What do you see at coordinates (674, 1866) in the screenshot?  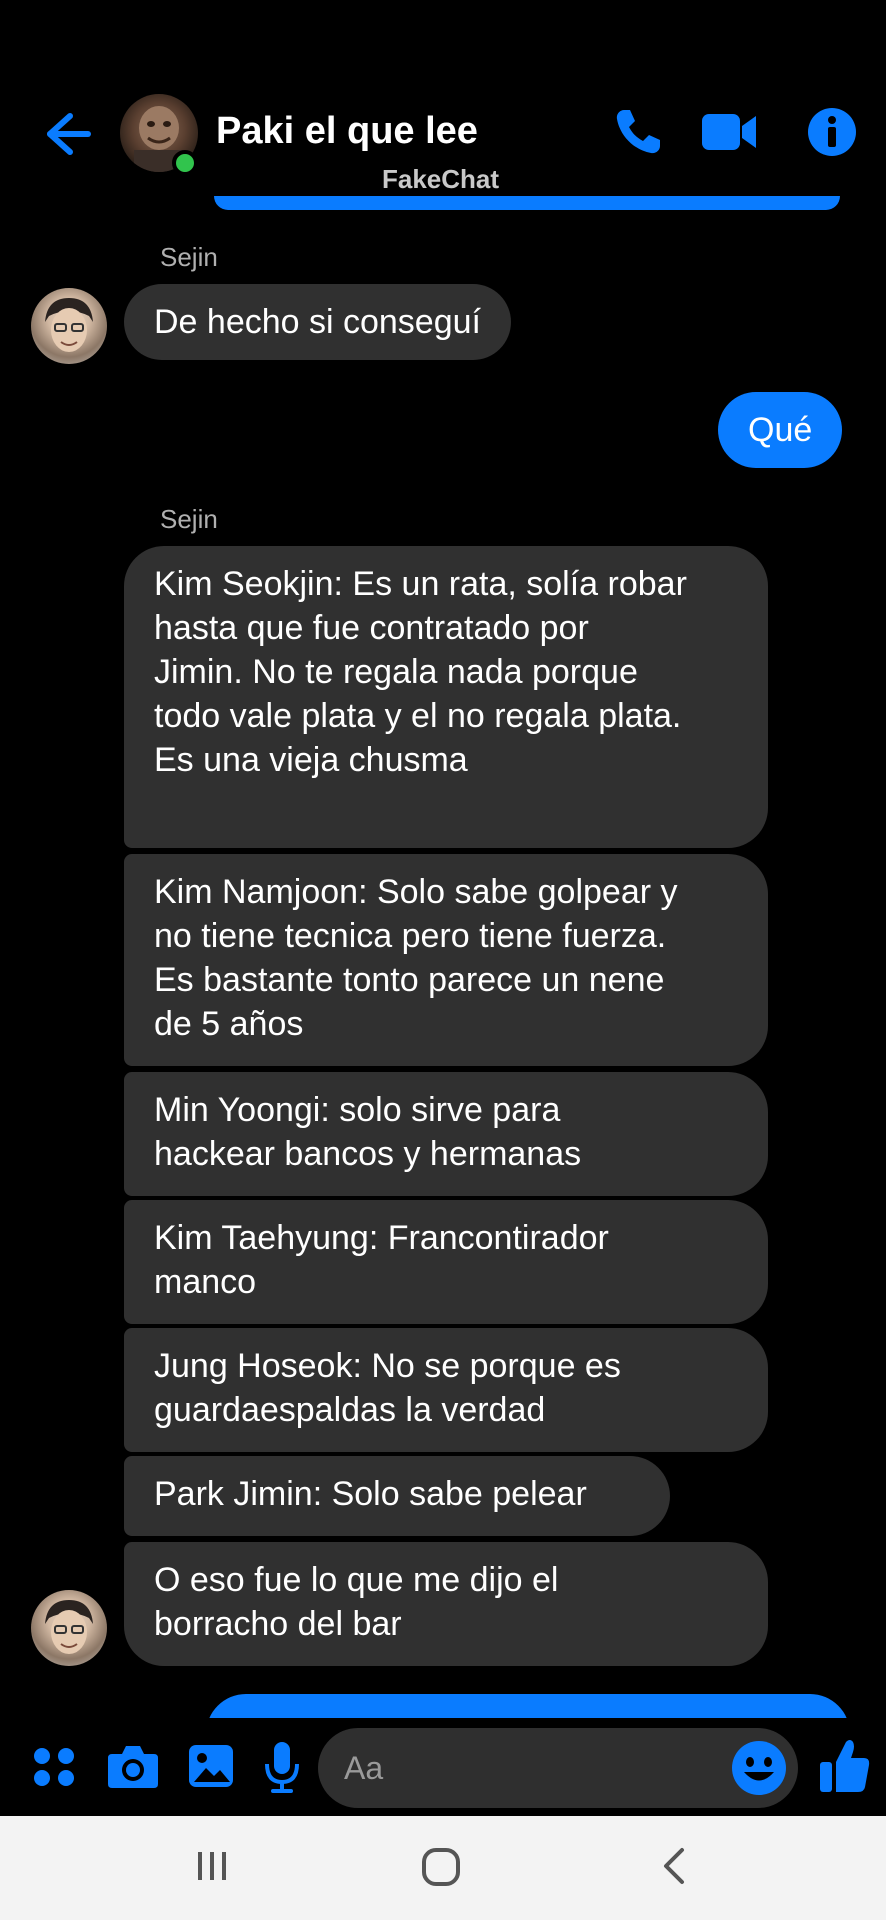 I see `back-icon` at bounding box center [674, 1866].